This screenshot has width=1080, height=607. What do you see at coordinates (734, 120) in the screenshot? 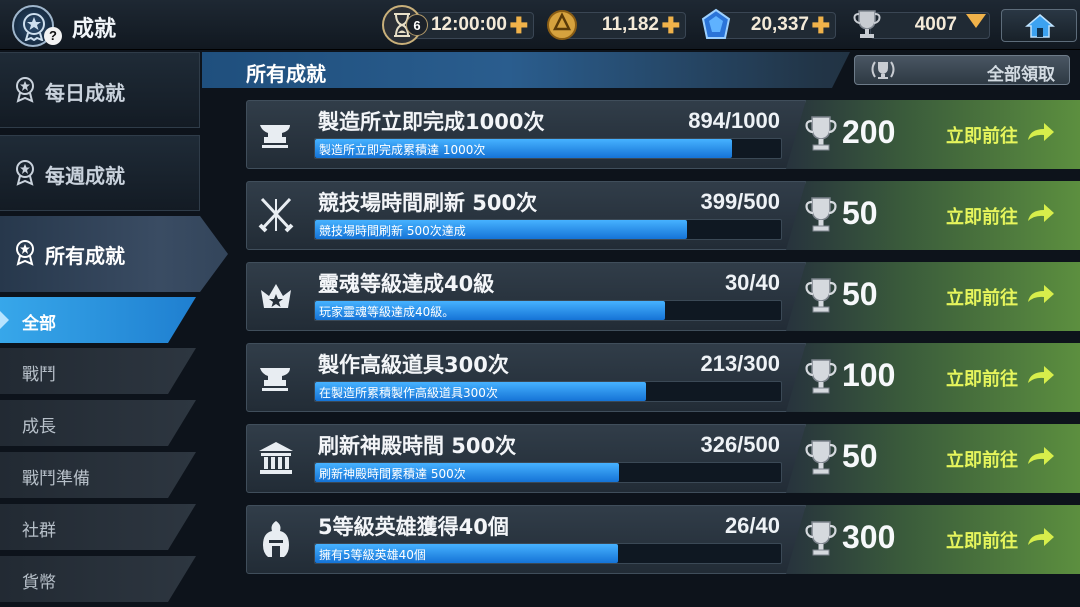
I see `achievement-progress: 894/1000` at bounding box center [734, 120].